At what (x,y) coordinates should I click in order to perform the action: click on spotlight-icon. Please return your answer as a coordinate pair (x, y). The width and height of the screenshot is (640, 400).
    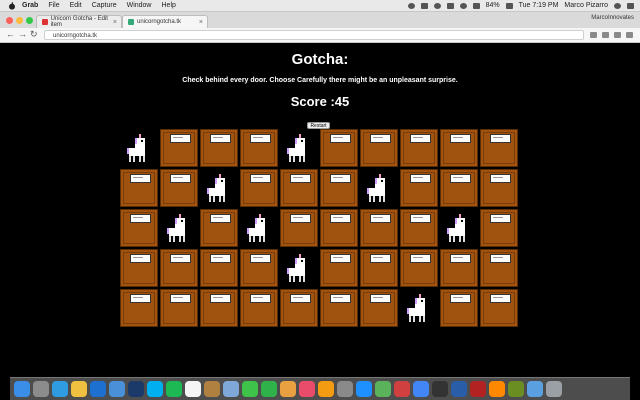
    Looking at the image, I should click on (617, 5).